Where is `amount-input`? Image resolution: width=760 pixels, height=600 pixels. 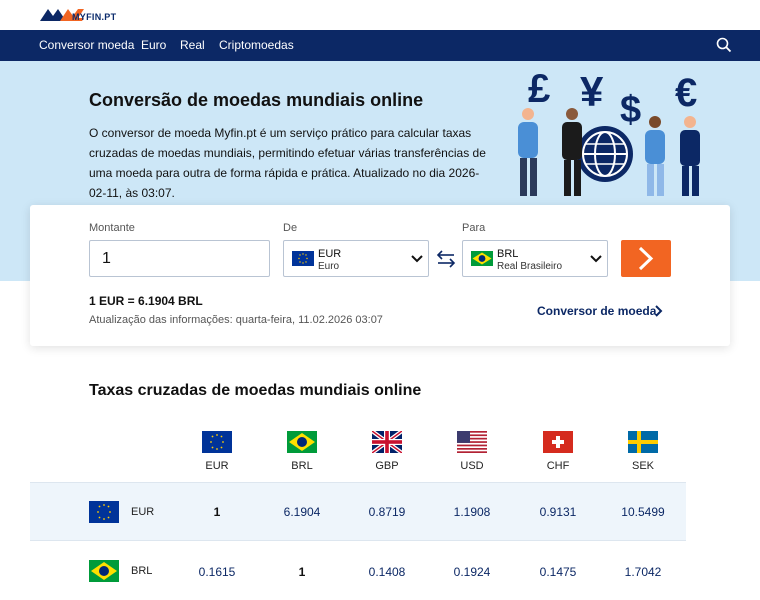 amount-input is located at coordinates (179, 258).